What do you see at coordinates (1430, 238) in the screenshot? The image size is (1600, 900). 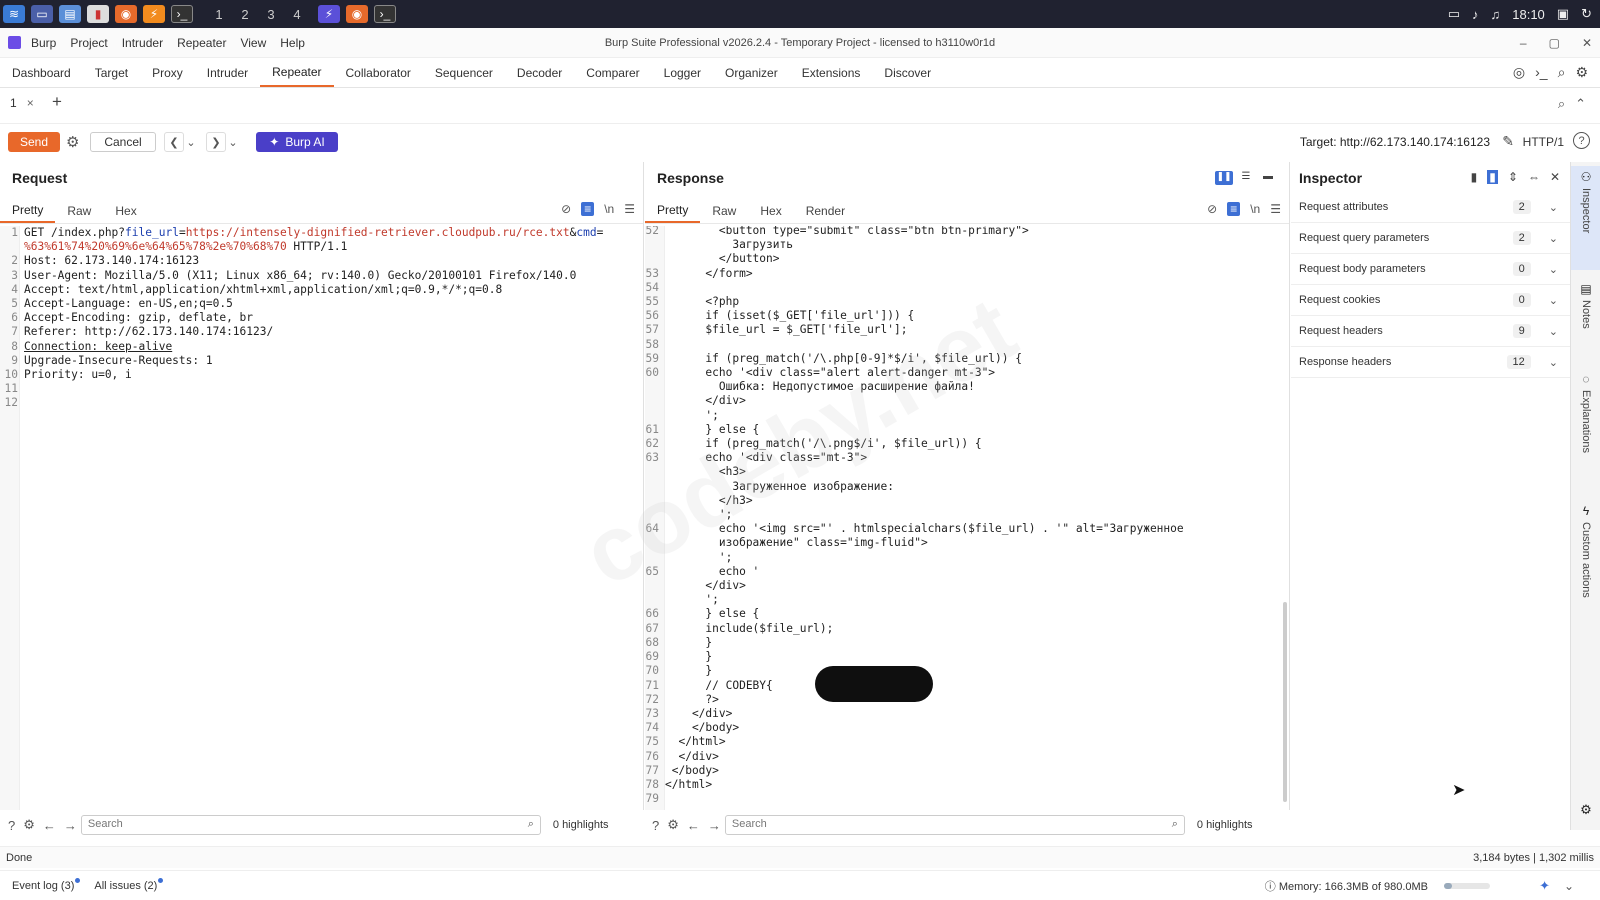 I see `inspector-row-query-params: Request query parameters 2 ⌄` at bounding box center [1430, 238].